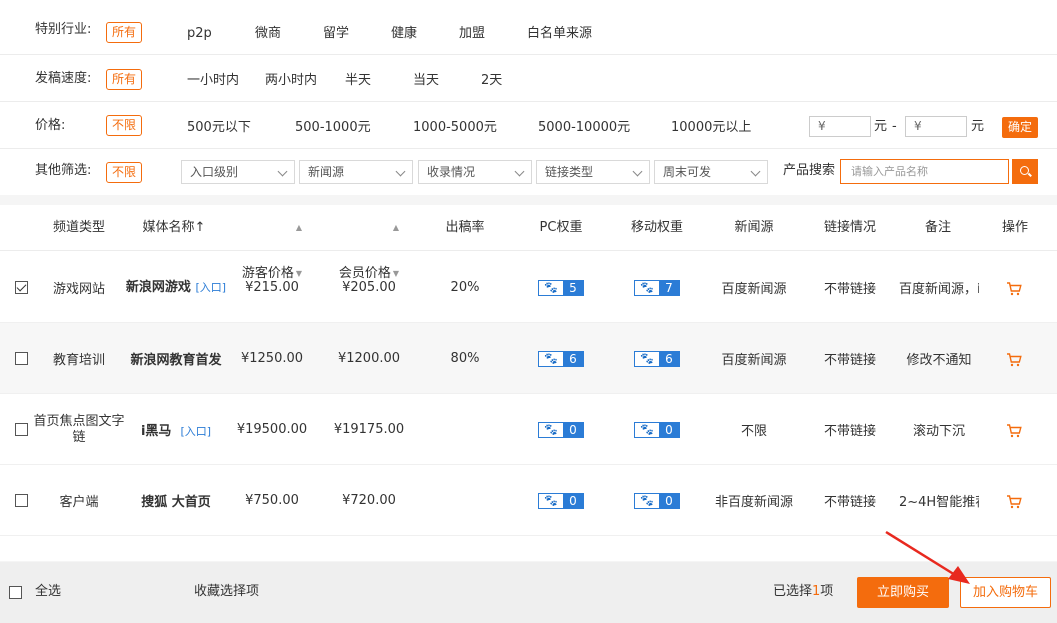 Image resolution: width=1057 pixels, height=623 pixels. Describe the element at coordinates (124, 79) in the screenshot. I see `filter-all-speed: 所有` at that location.